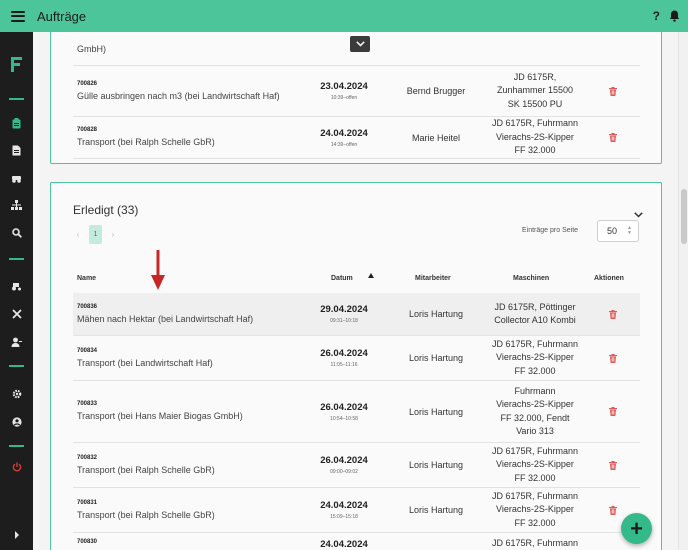 This screenshot has width=688, height=550. I want to click on order-time: 09:00–09:02, so click(344, 472).